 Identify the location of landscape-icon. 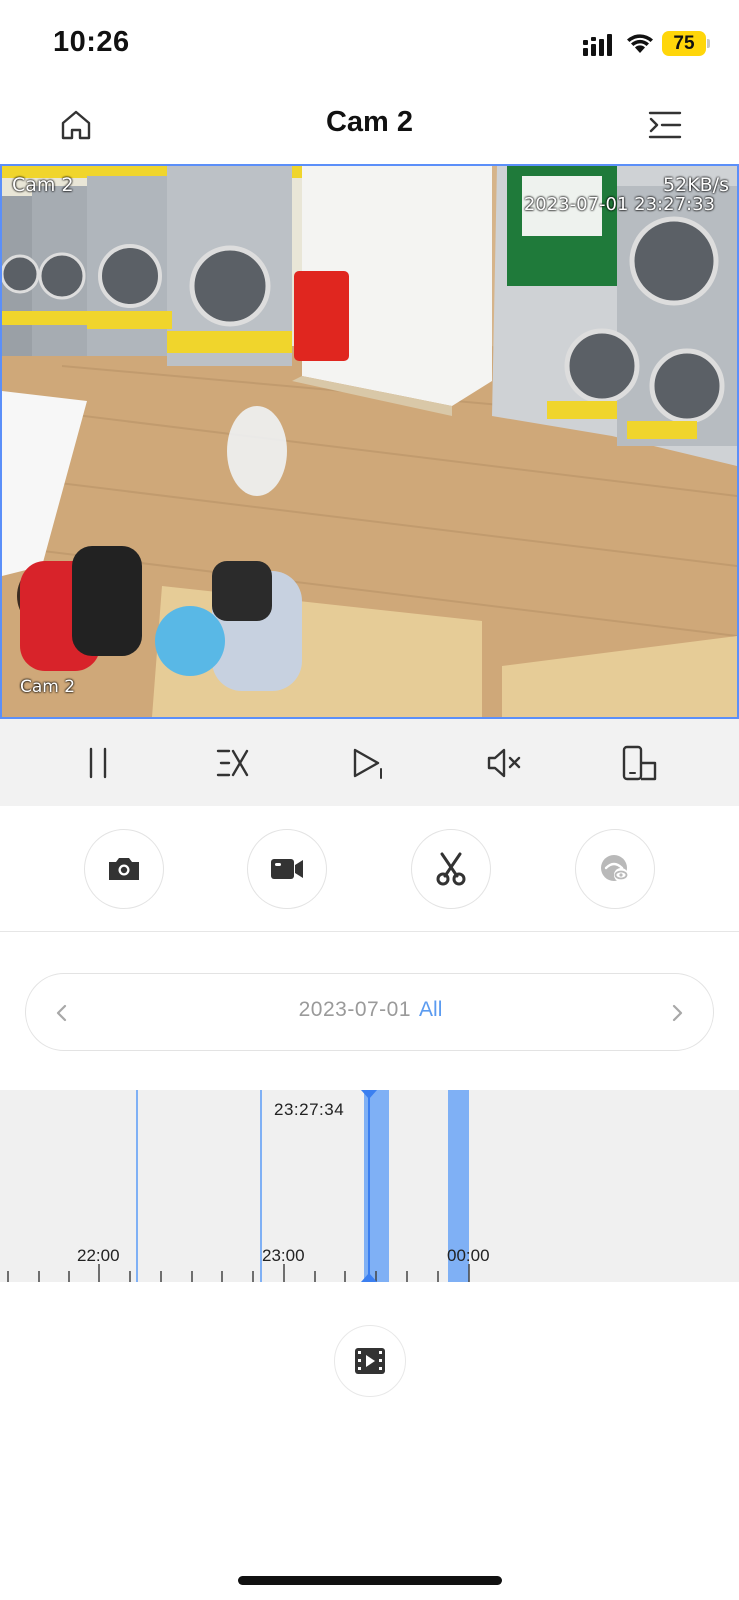
(640, 763).